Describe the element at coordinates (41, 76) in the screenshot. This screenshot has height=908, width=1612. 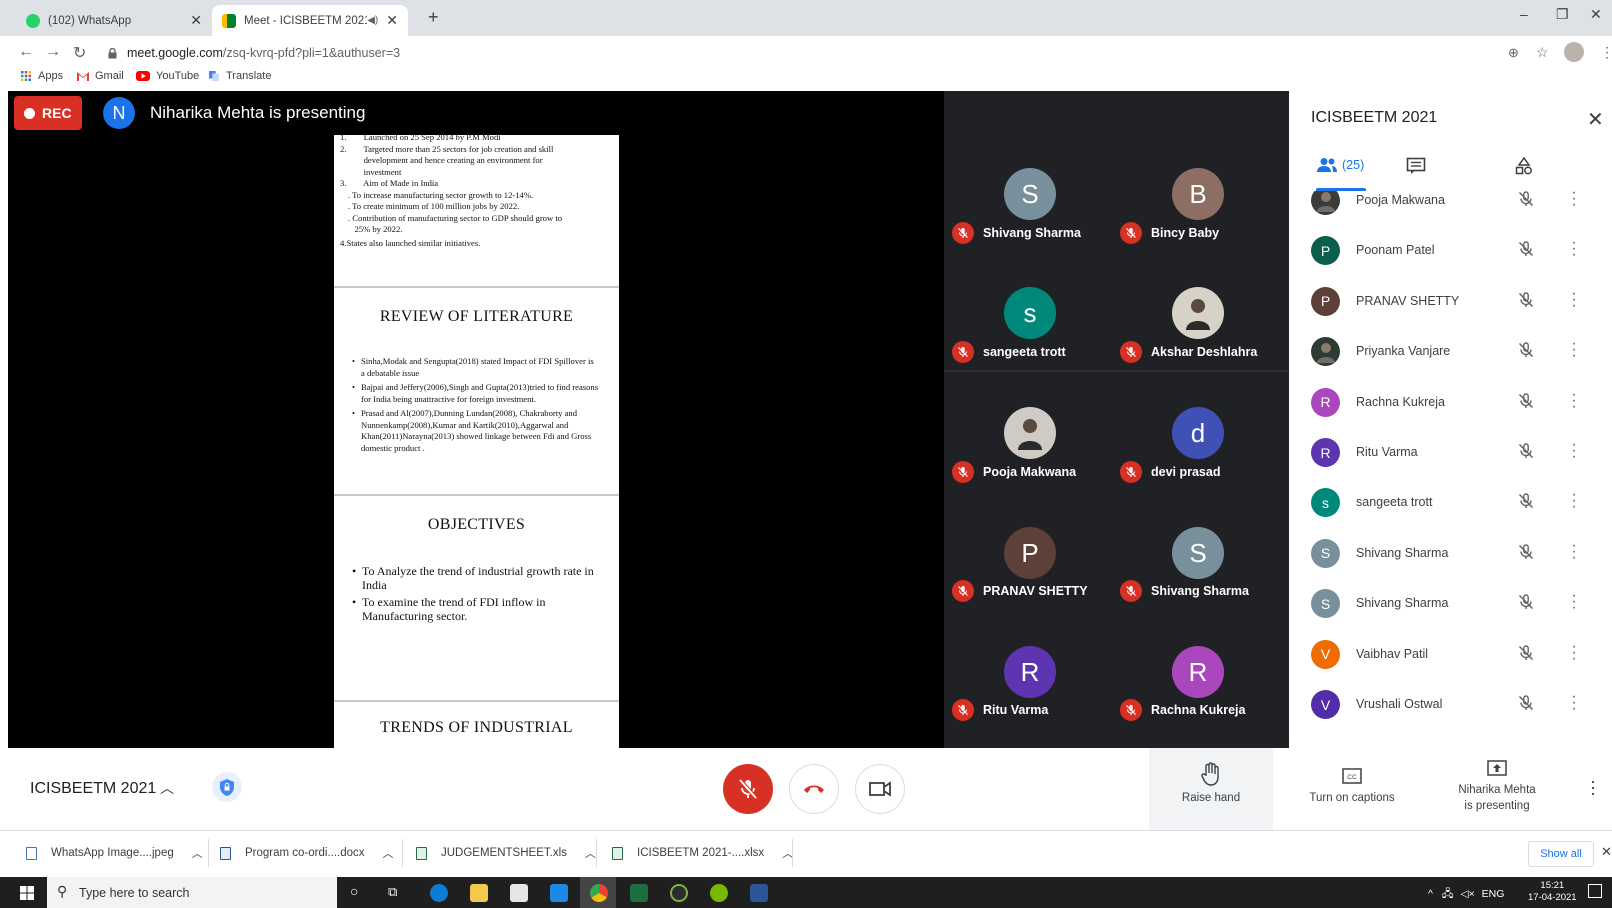
I see `bookmark-apps: Apps` at that location.